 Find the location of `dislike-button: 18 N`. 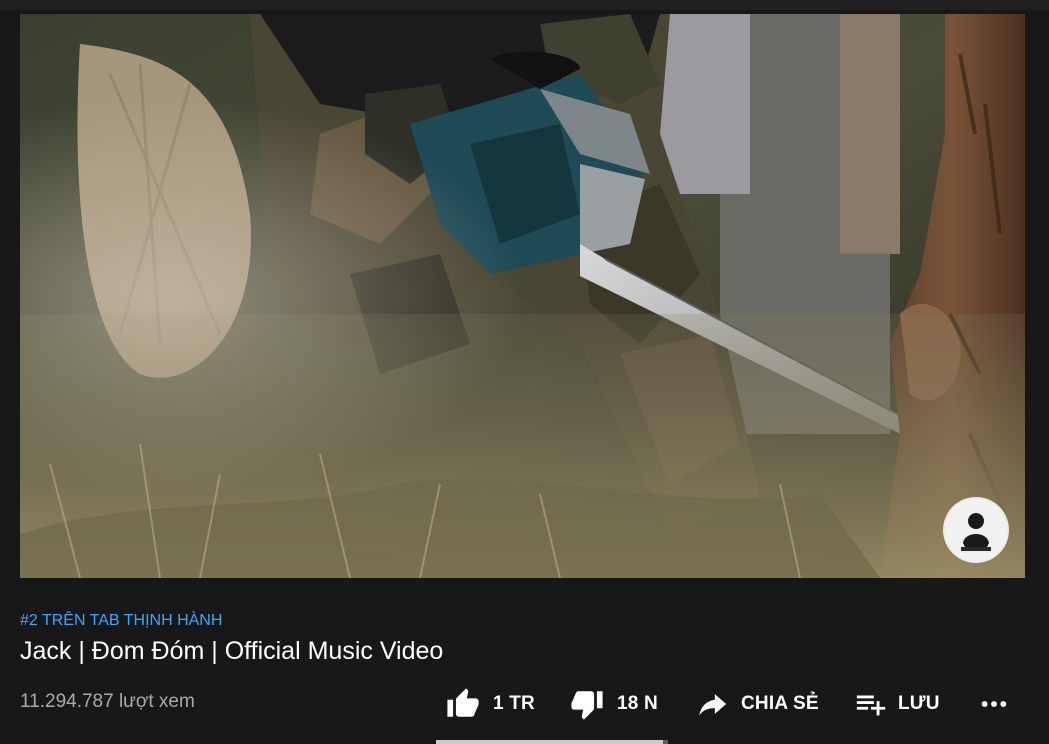

dislike-button: 18 N is located at coordinates (613, 704).